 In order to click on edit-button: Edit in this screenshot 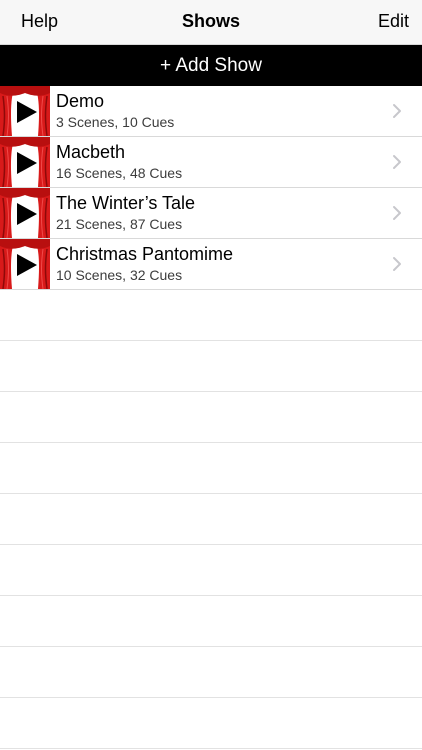, I will do `click(393, 21)`.